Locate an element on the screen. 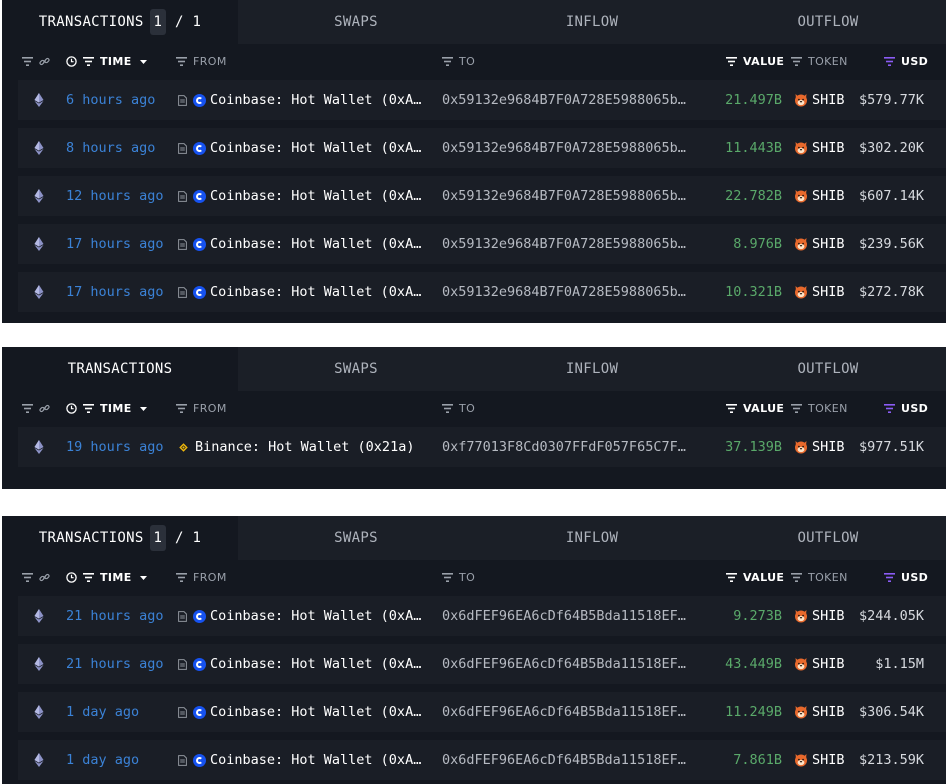 This screenshot has height=784, width=948. coinbase-icon is located at coordinates (199, 100).